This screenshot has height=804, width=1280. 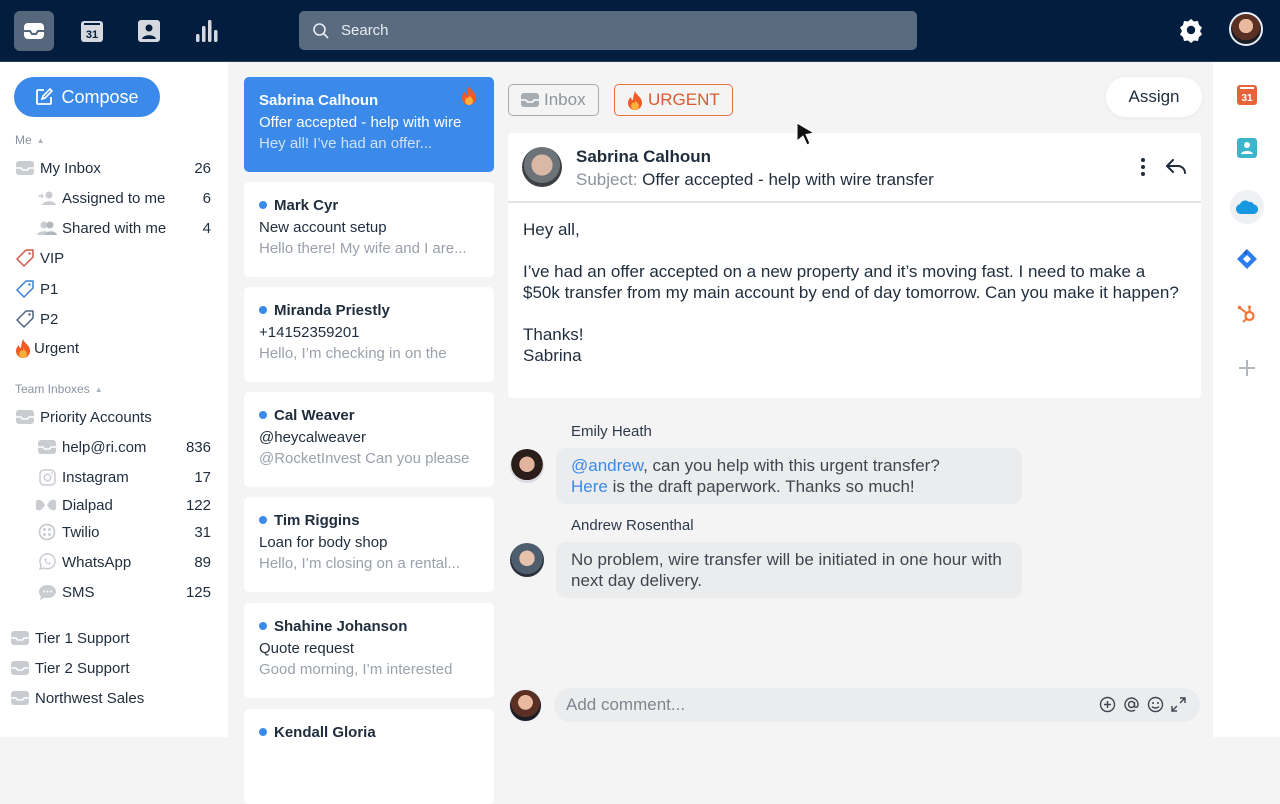 I want to click on subject-text: Offer accepted - help with wire transfer, so click(x=788, y=179).